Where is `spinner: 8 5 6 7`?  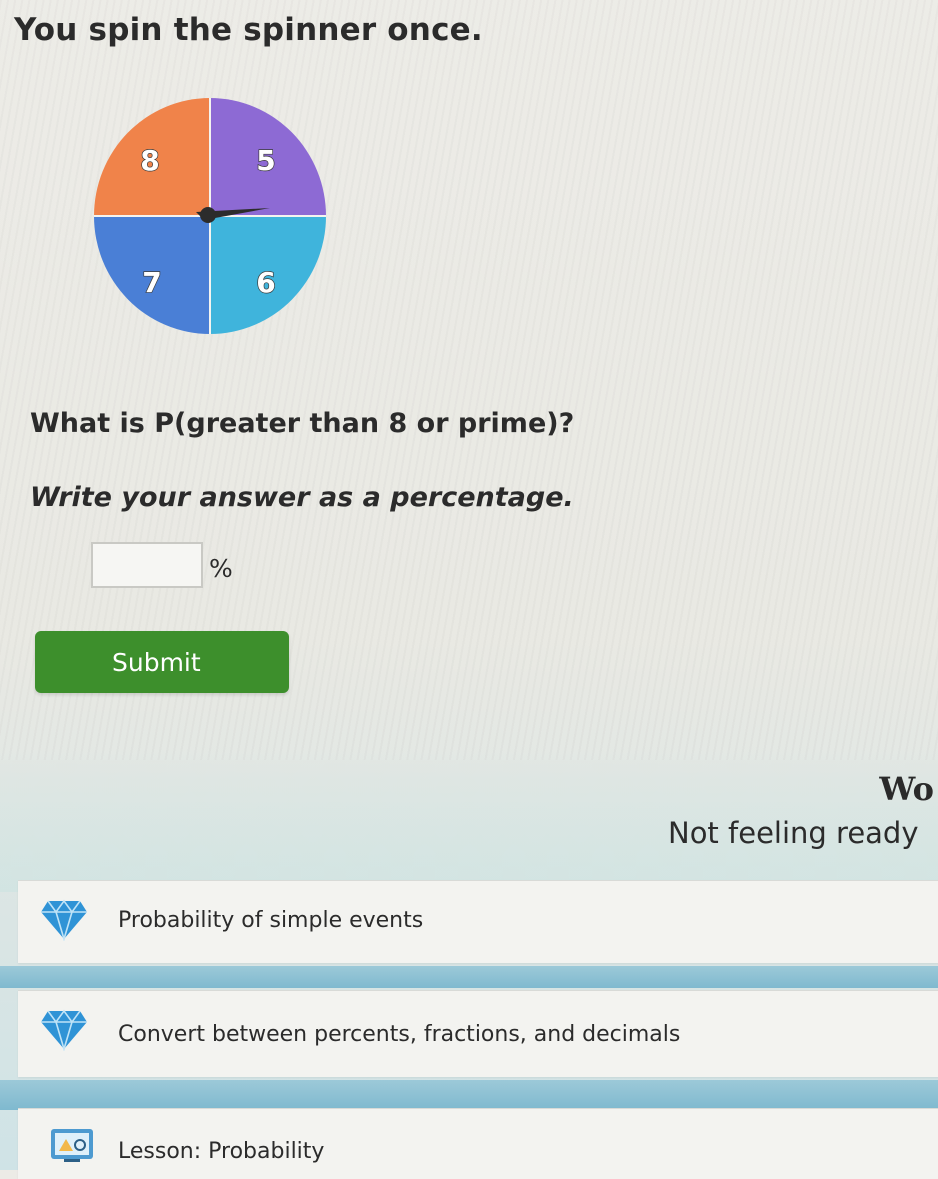 spinner: 8 5 6 7 is located at coordinates (210, 216).